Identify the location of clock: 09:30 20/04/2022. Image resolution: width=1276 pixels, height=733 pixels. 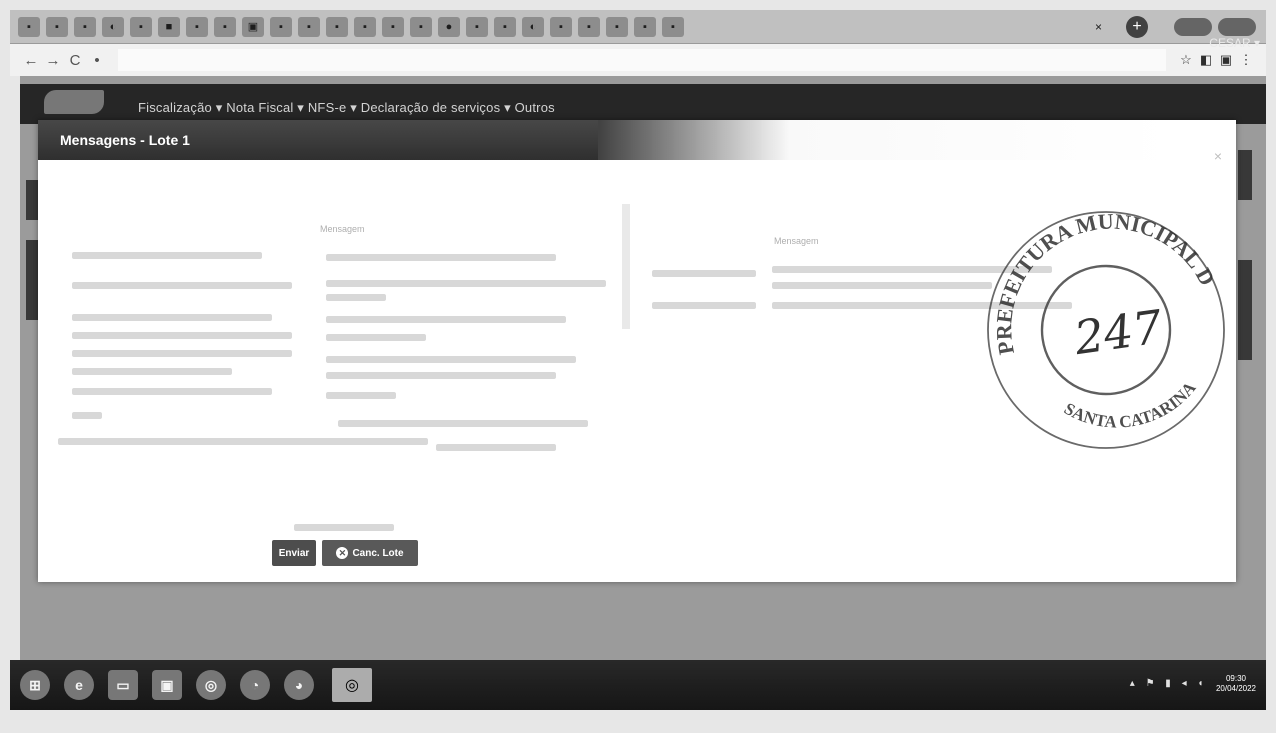
(1236, 684).